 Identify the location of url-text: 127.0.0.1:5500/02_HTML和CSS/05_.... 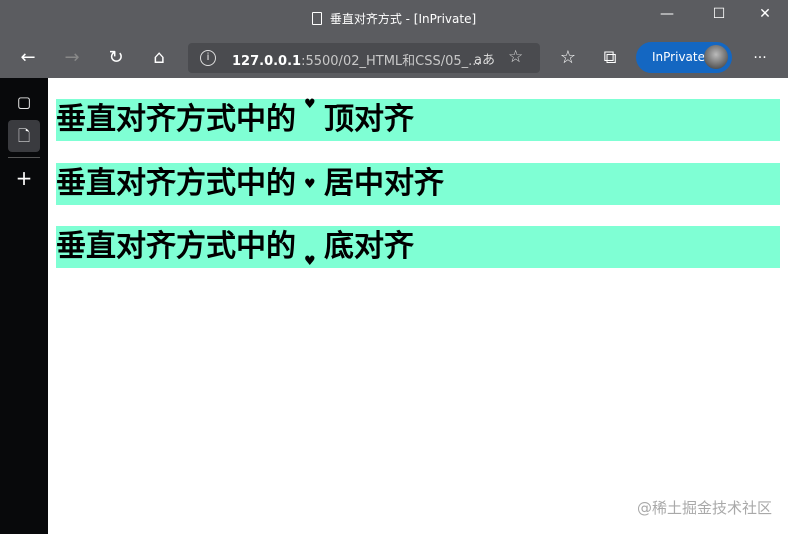
(356, 59).